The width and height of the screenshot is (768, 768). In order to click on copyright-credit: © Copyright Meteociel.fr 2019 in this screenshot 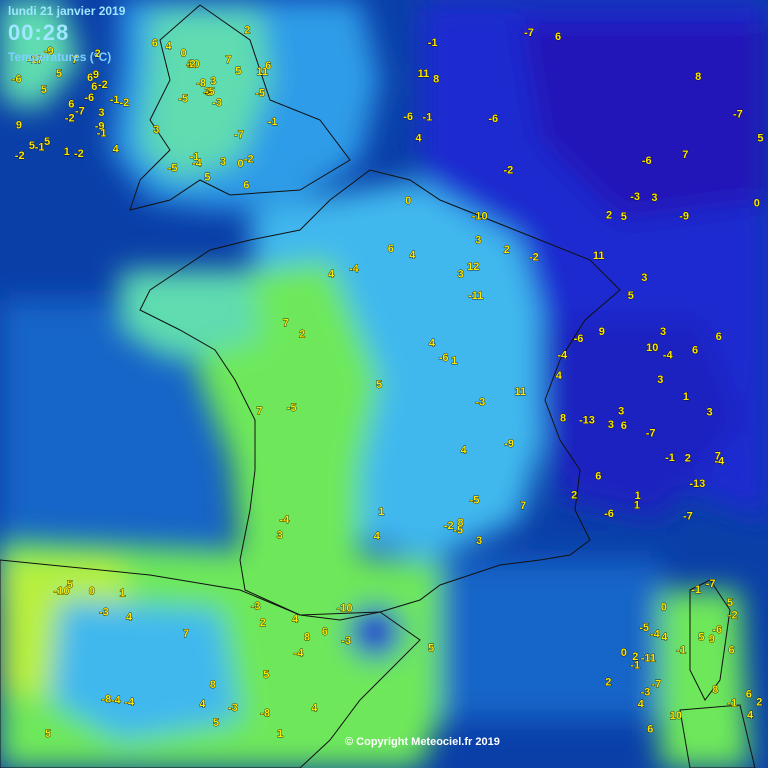, I will do `click(422, 742)`.